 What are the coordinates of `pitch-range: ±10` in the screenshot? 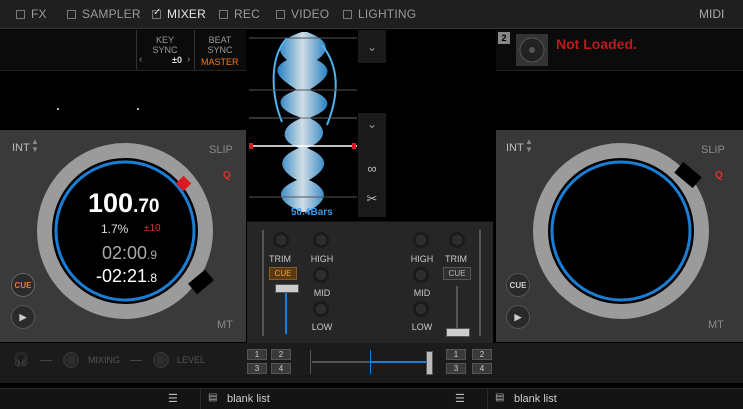 It's located at (152, 228).